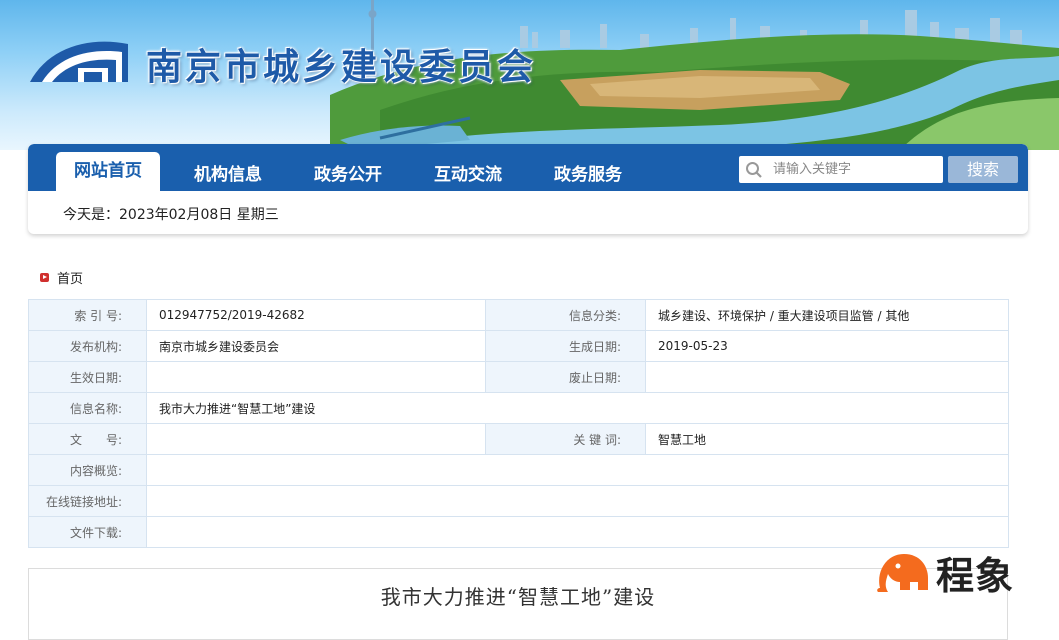 This screenshot has height=640, width=1059. What do you see at coordinates (577, 501) in the screenshot?
I see `online-link-value` at bounding box center [577, 501].